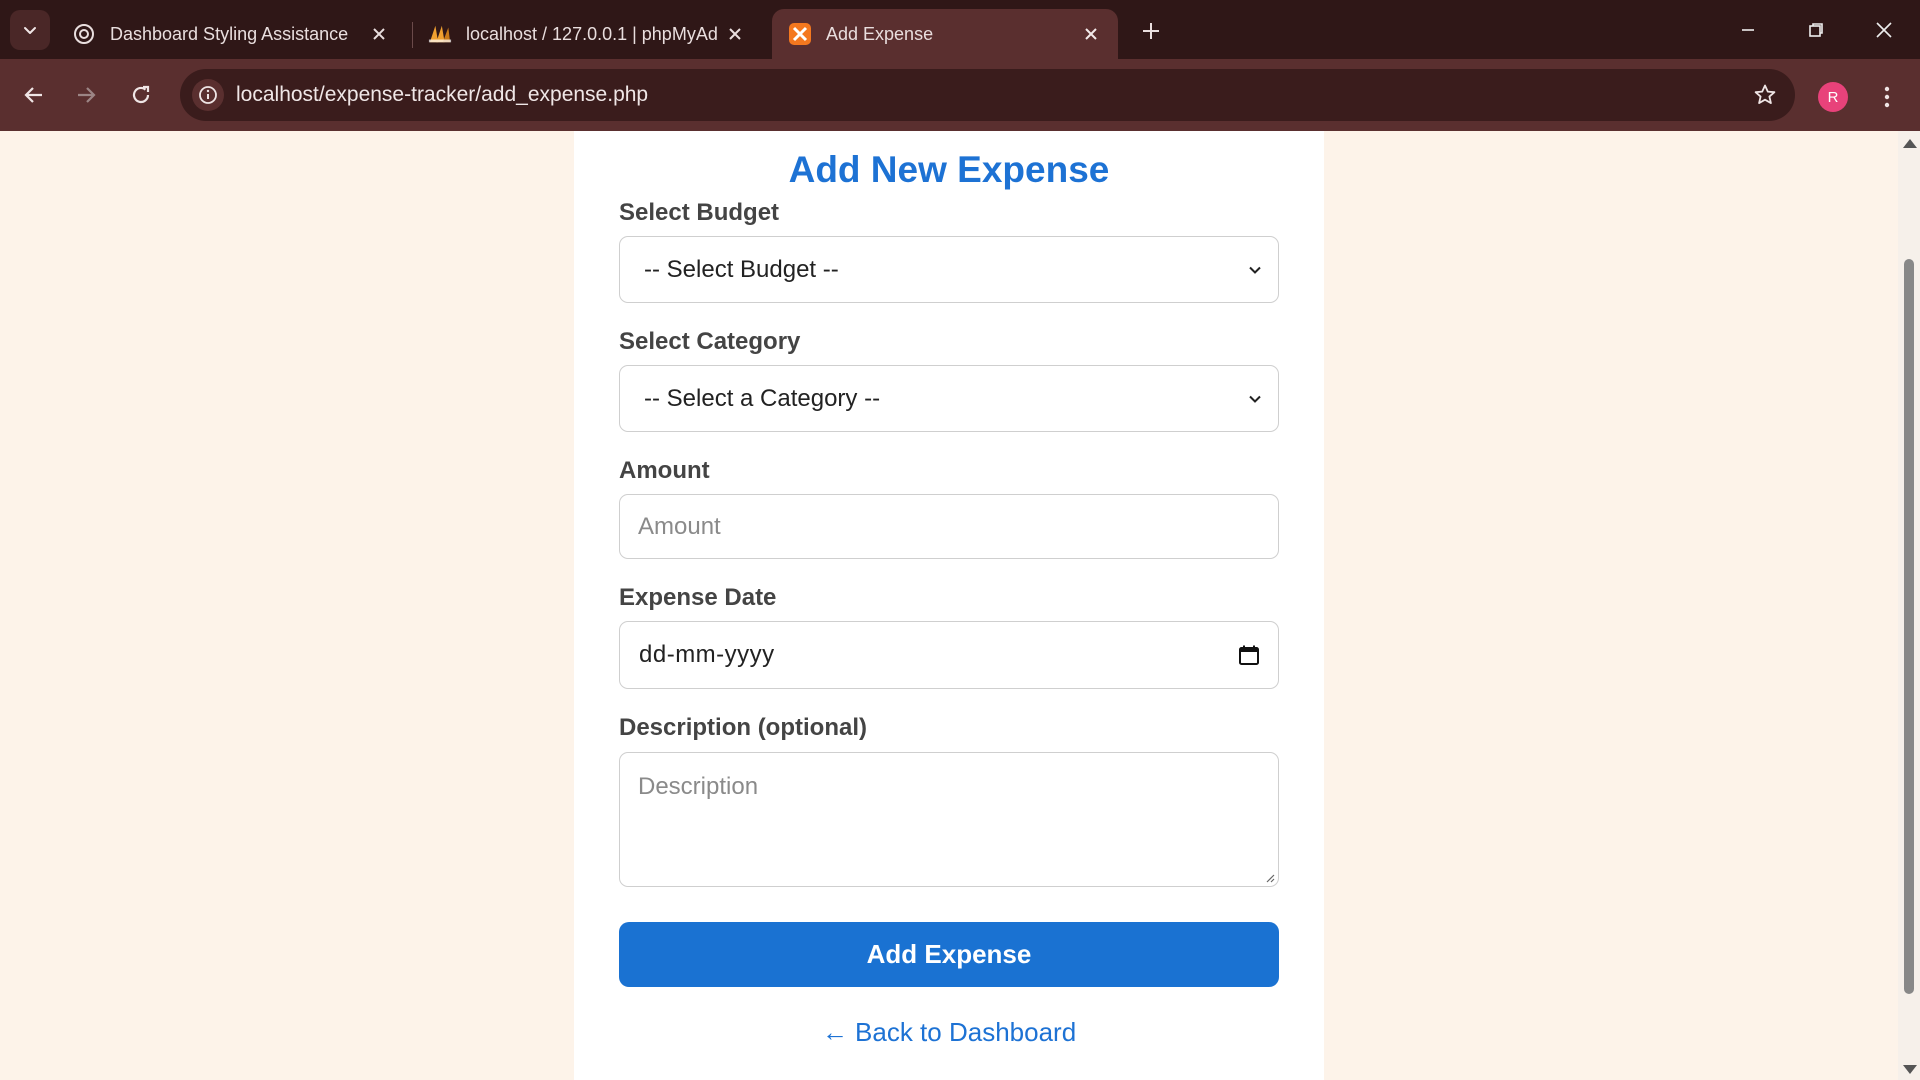  Describe the element at coordinates (800, 34) in the screenshot. I see `xampp-icon` at that location.